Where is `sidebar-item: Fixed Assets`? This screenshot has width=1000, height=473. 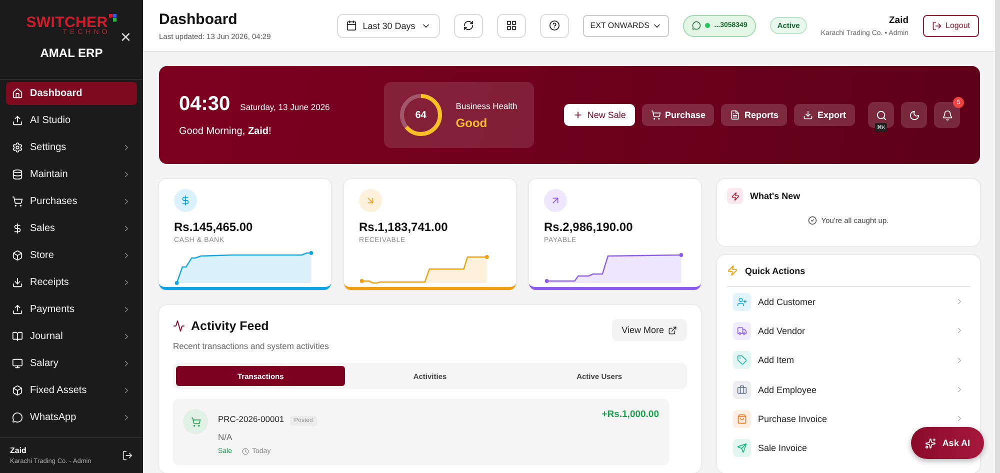 sidebar-item: Fixed Assets is located at coordinates (71, 390).